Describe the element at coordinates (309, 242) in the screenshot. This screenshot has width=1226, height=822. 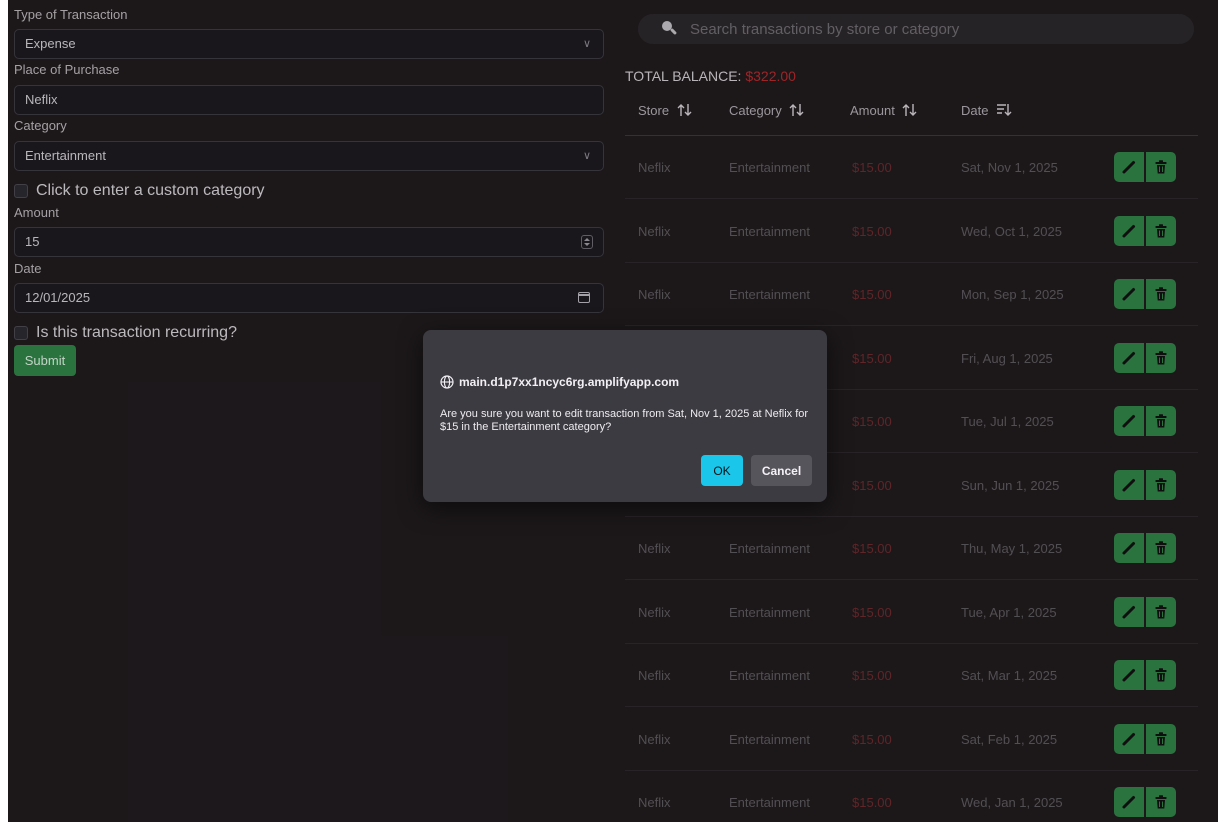
I see `amount-input: 15` at that location.